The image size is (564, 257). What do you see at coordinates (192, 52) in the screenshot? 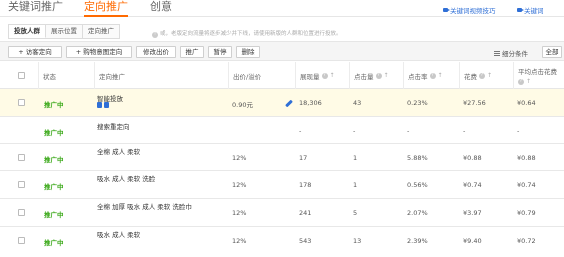
I see `promote-button: 推广` at bounding box center [192, 52].